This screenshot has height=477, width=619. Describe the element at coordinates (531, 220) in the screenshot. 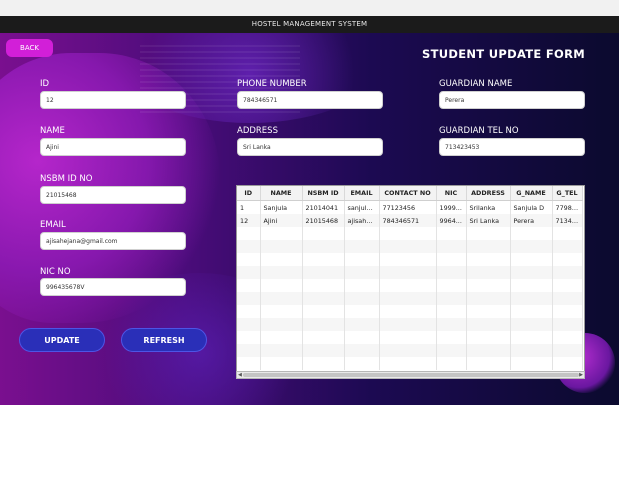

I see `table-cell: Perera` at that location.